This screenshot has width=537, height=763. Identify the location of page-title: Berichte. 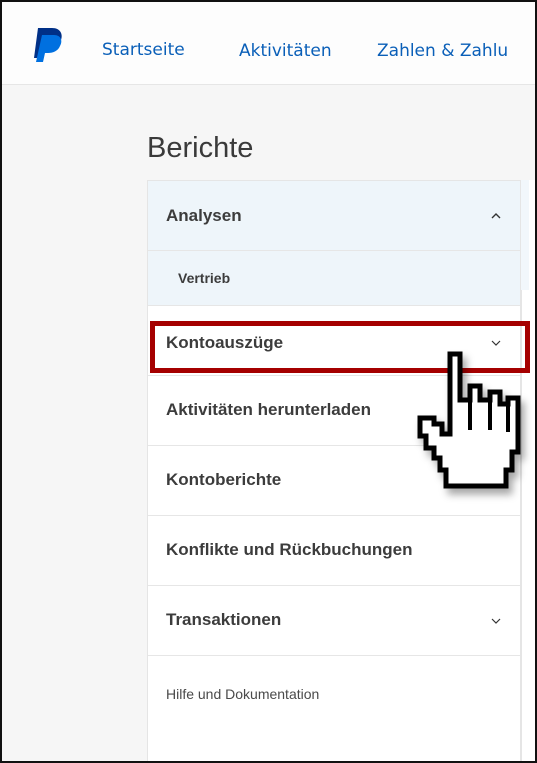
(200, 148).